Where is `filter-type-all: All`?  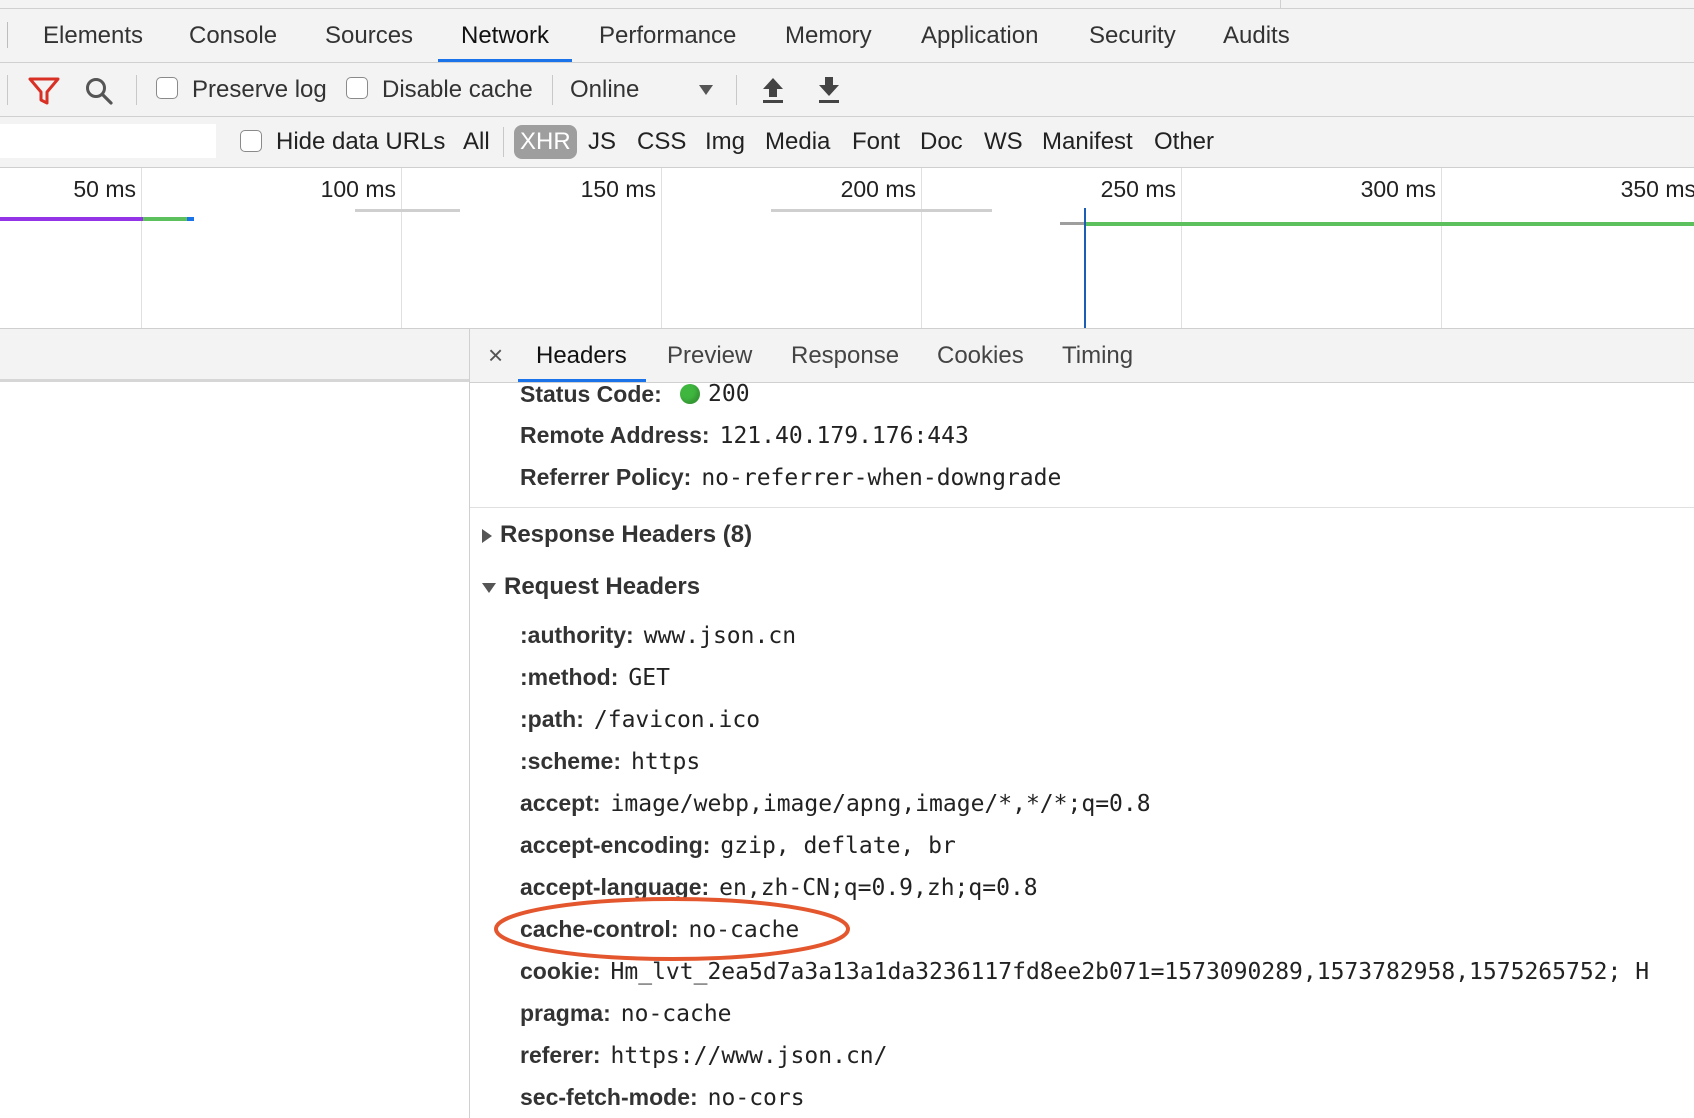
filter-type-all: All is located at coordinates (476, 142).